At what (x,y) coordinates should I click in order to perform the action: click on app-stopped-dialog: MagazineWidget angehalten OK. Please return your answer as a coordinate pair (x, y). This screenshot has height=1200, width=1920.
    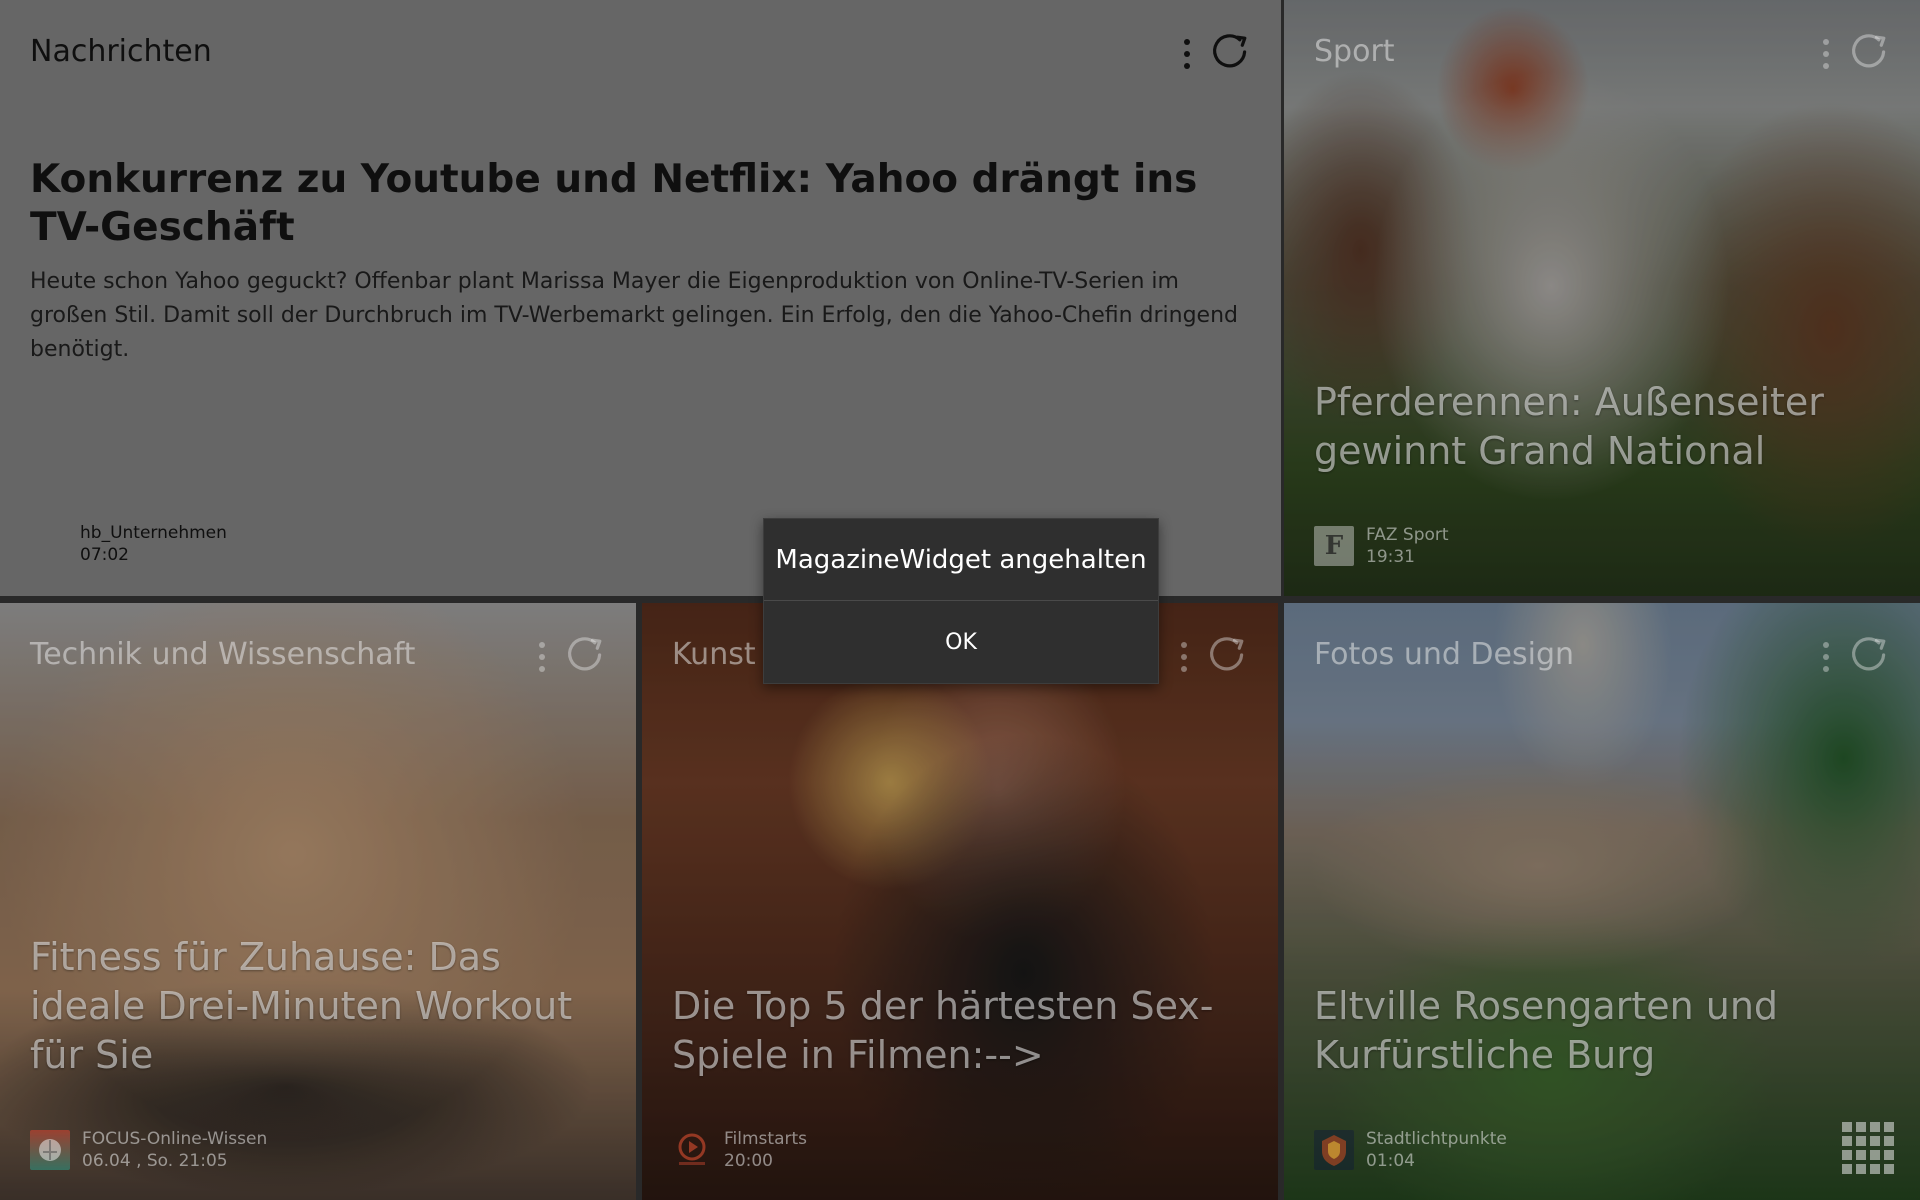
    Looking at the image, I should click on (961, 601).